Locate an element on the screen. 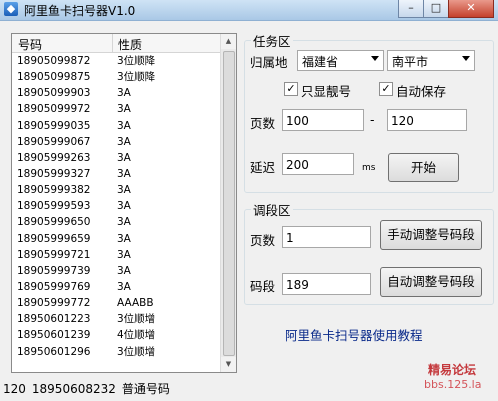 The image size is (498, 401). row-number: 18905999382 is located at coordinates (54, 190).